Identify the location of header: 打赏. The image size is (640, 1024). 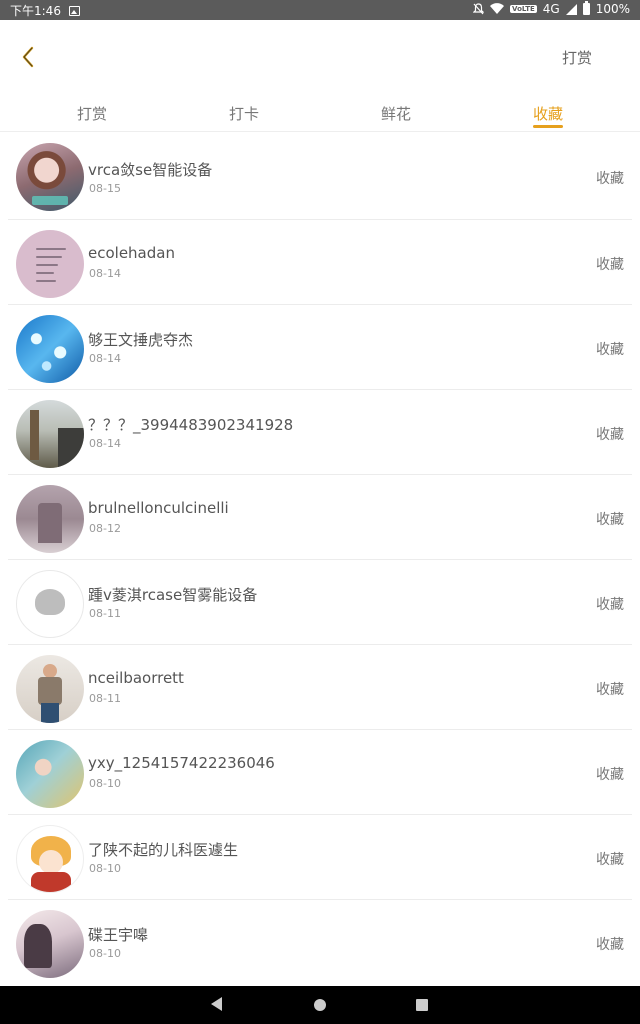
(320, 56).